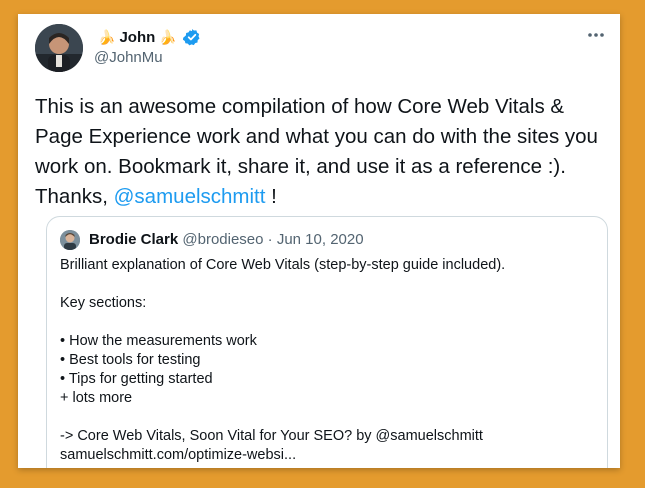  Describe the element at coordinates (96, 398) in the screenshot. I see `quoted-line: + lots more` at that location.